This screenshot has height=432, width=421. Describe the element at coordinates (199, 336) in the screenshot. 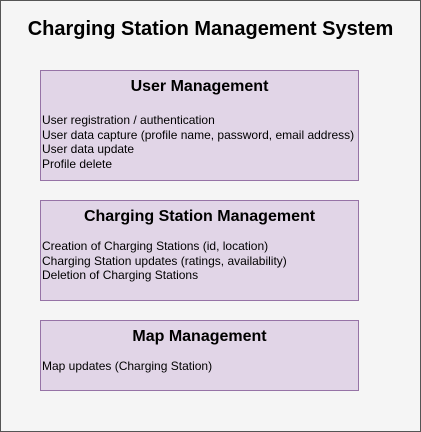

I see `module-title: Map Management` at that location.